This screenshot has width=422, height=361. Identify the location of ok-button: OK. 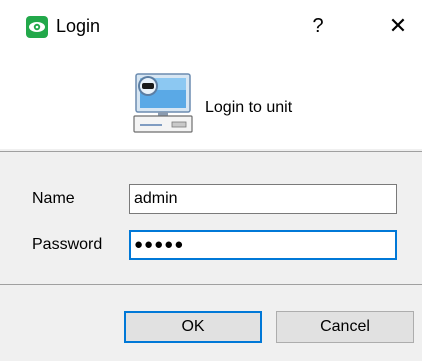
(193, 327).